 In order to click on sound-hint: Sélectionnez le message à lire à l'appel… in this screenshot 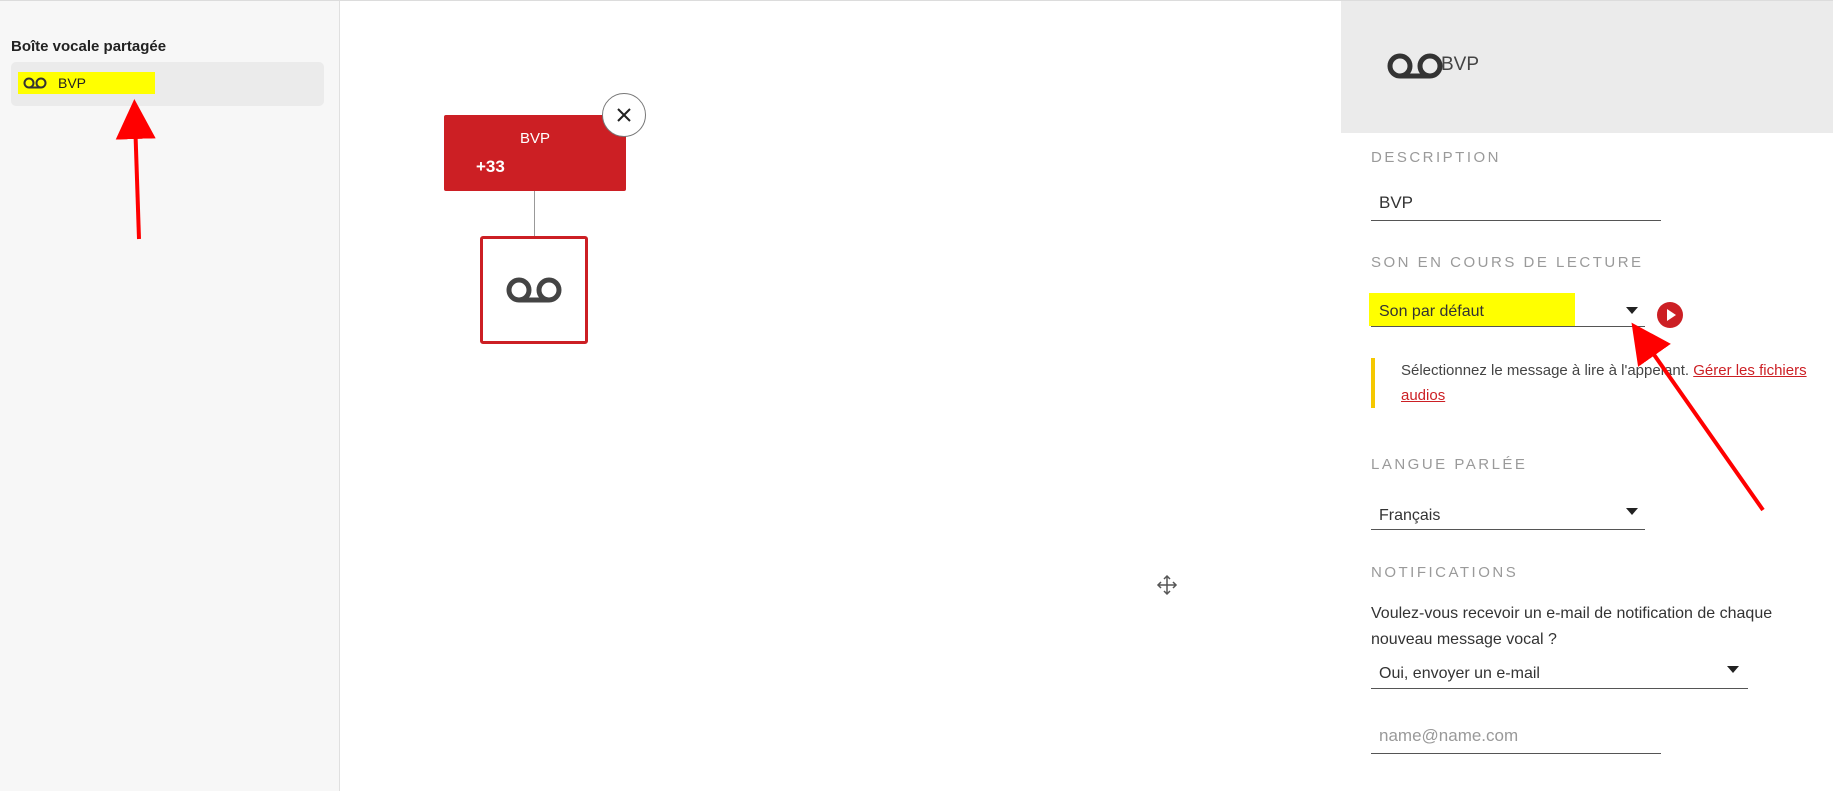, I will do `click(1591, 383)`.